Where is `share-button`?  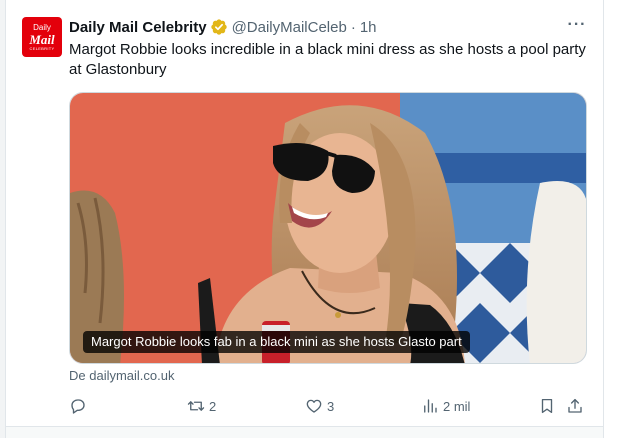
share-button is located at coordinates (575, 406).